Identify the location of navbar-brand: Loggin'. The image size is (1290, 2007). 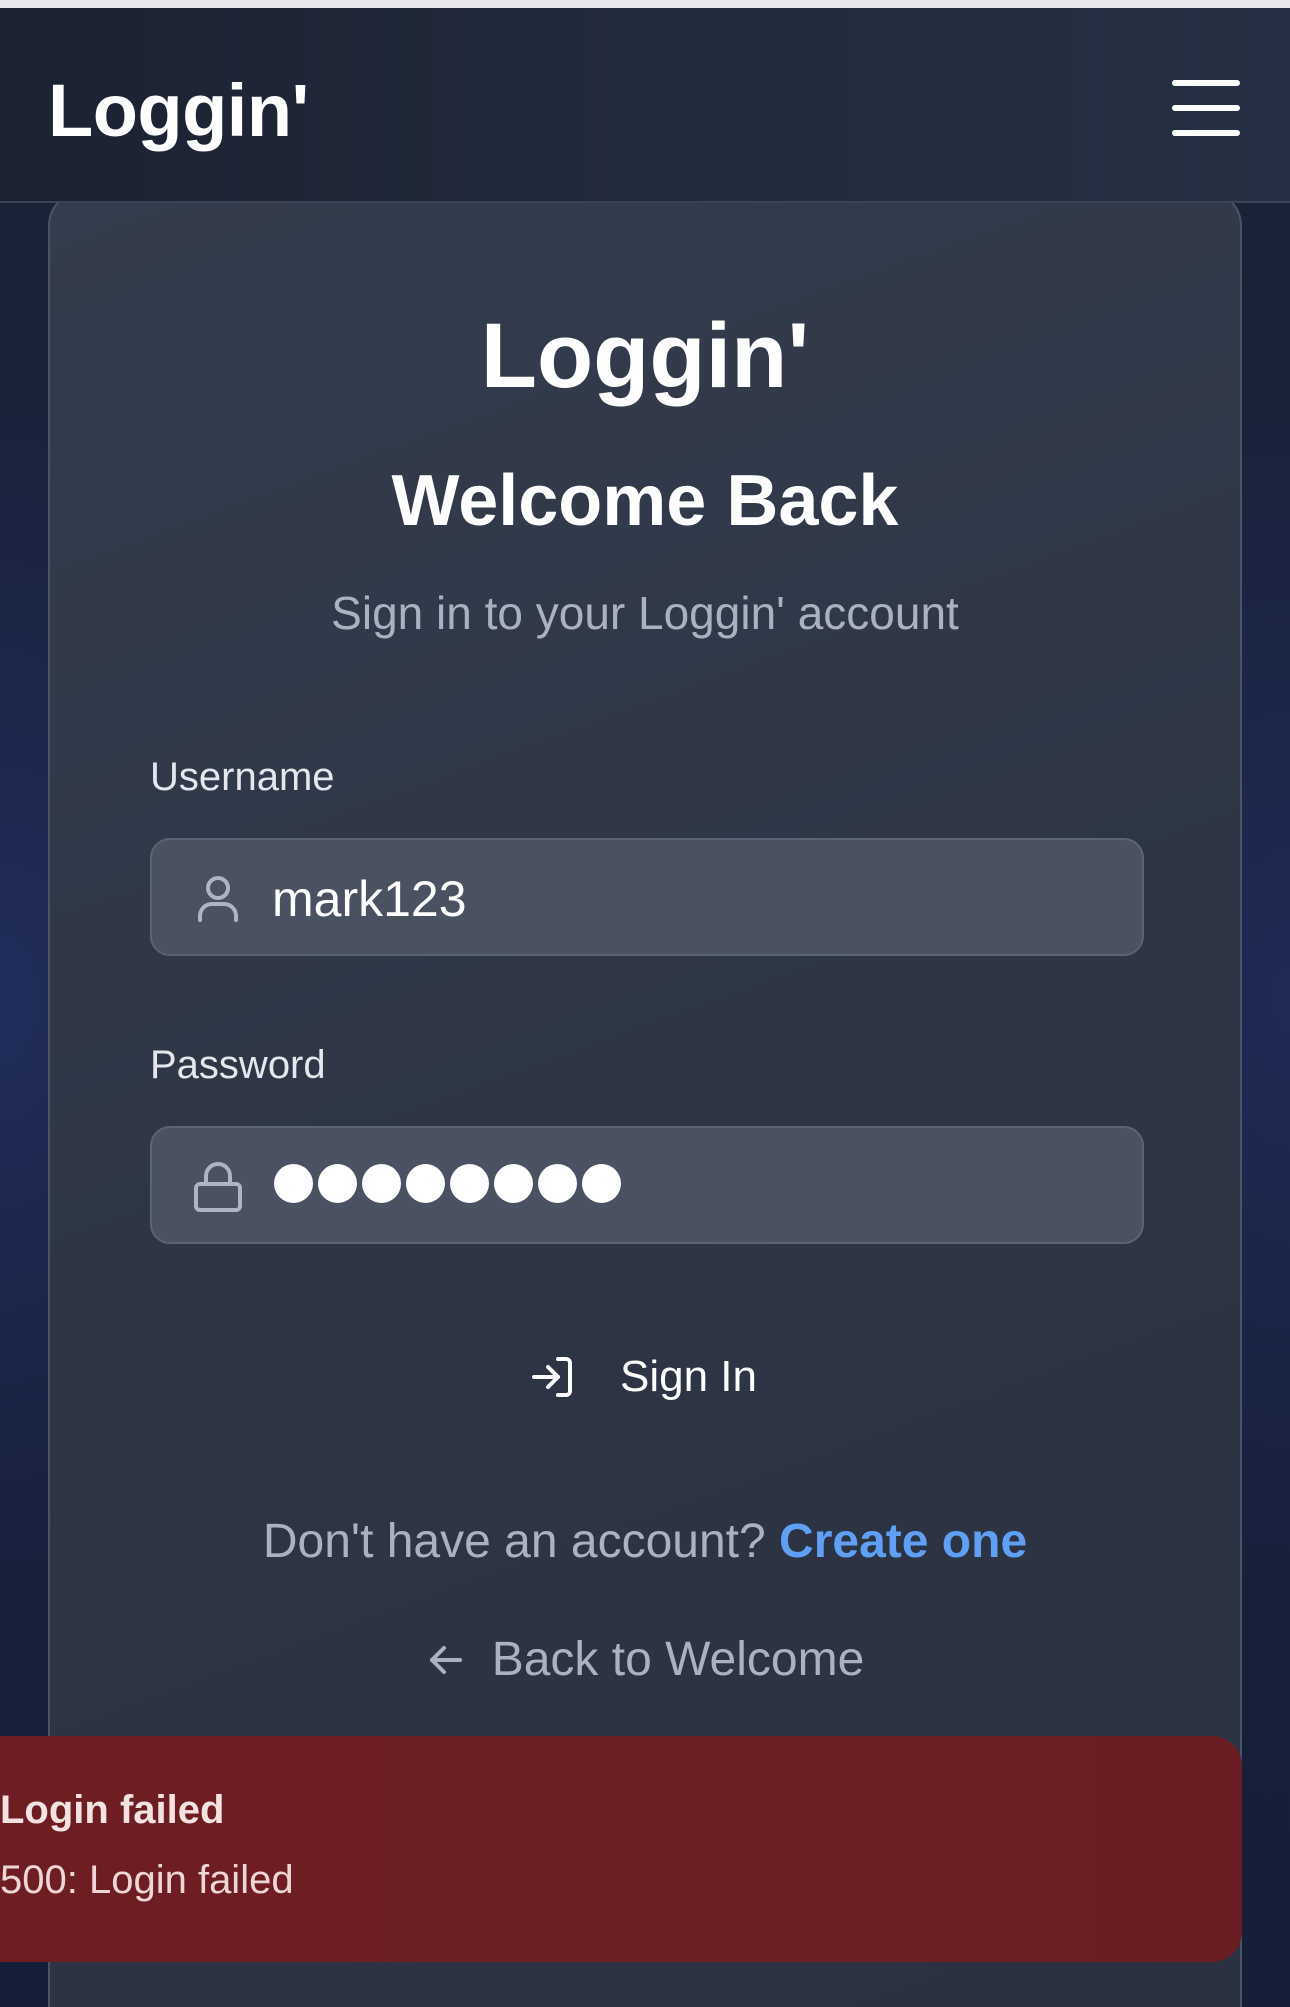
(178, 110).